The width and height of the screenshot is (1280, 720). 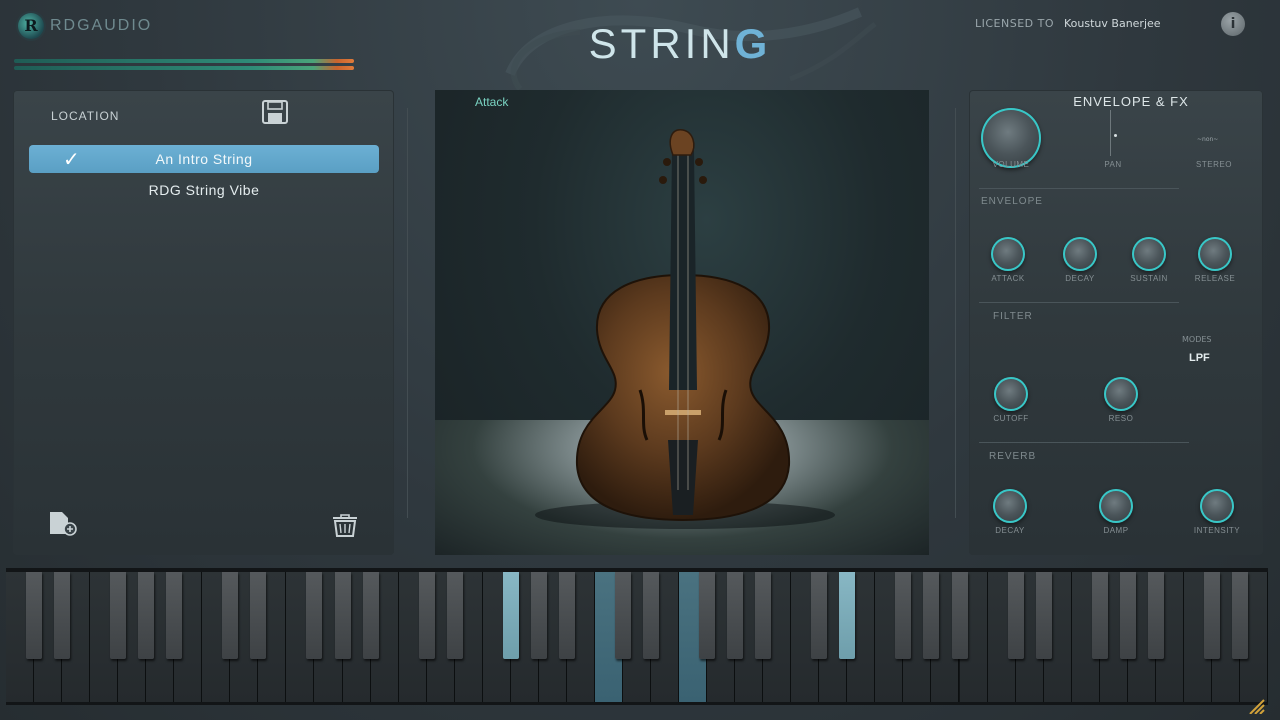 I want to click on envelope-fx-title: ENVELOPE & FX, so click(x=1131, y=101).